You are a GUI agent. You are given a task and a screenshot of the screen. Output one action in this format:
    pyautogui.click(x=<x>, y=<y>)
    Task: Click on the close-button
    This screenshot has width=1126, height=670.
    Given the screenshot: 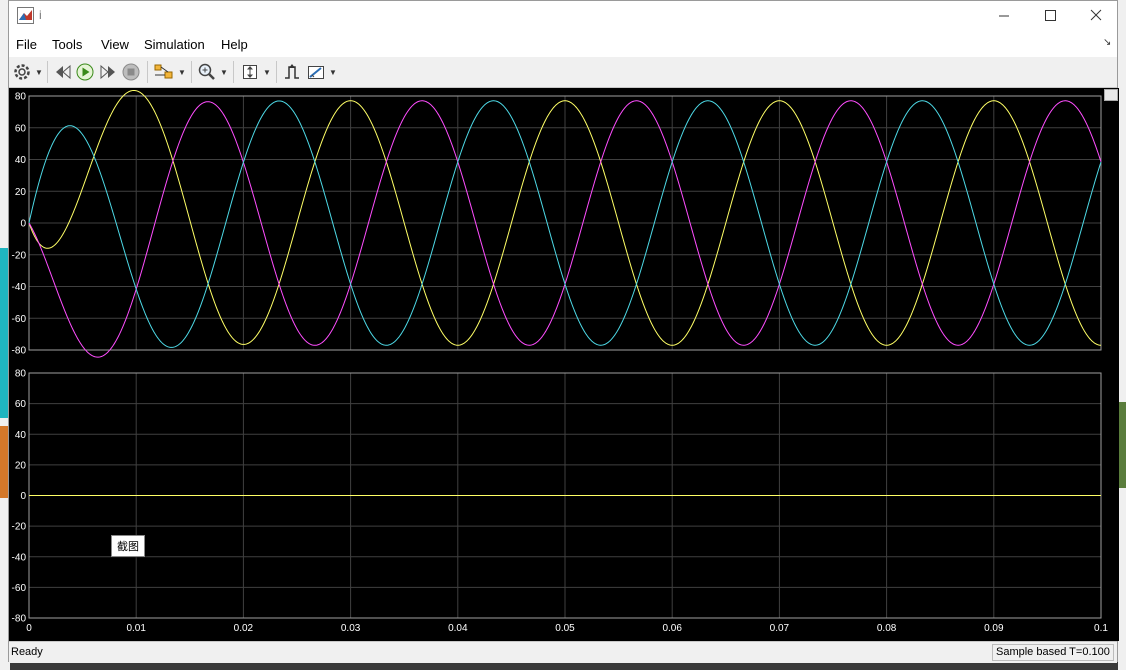 What is the action you would take?
    pyautogui.click(x=1096, y=16)
    